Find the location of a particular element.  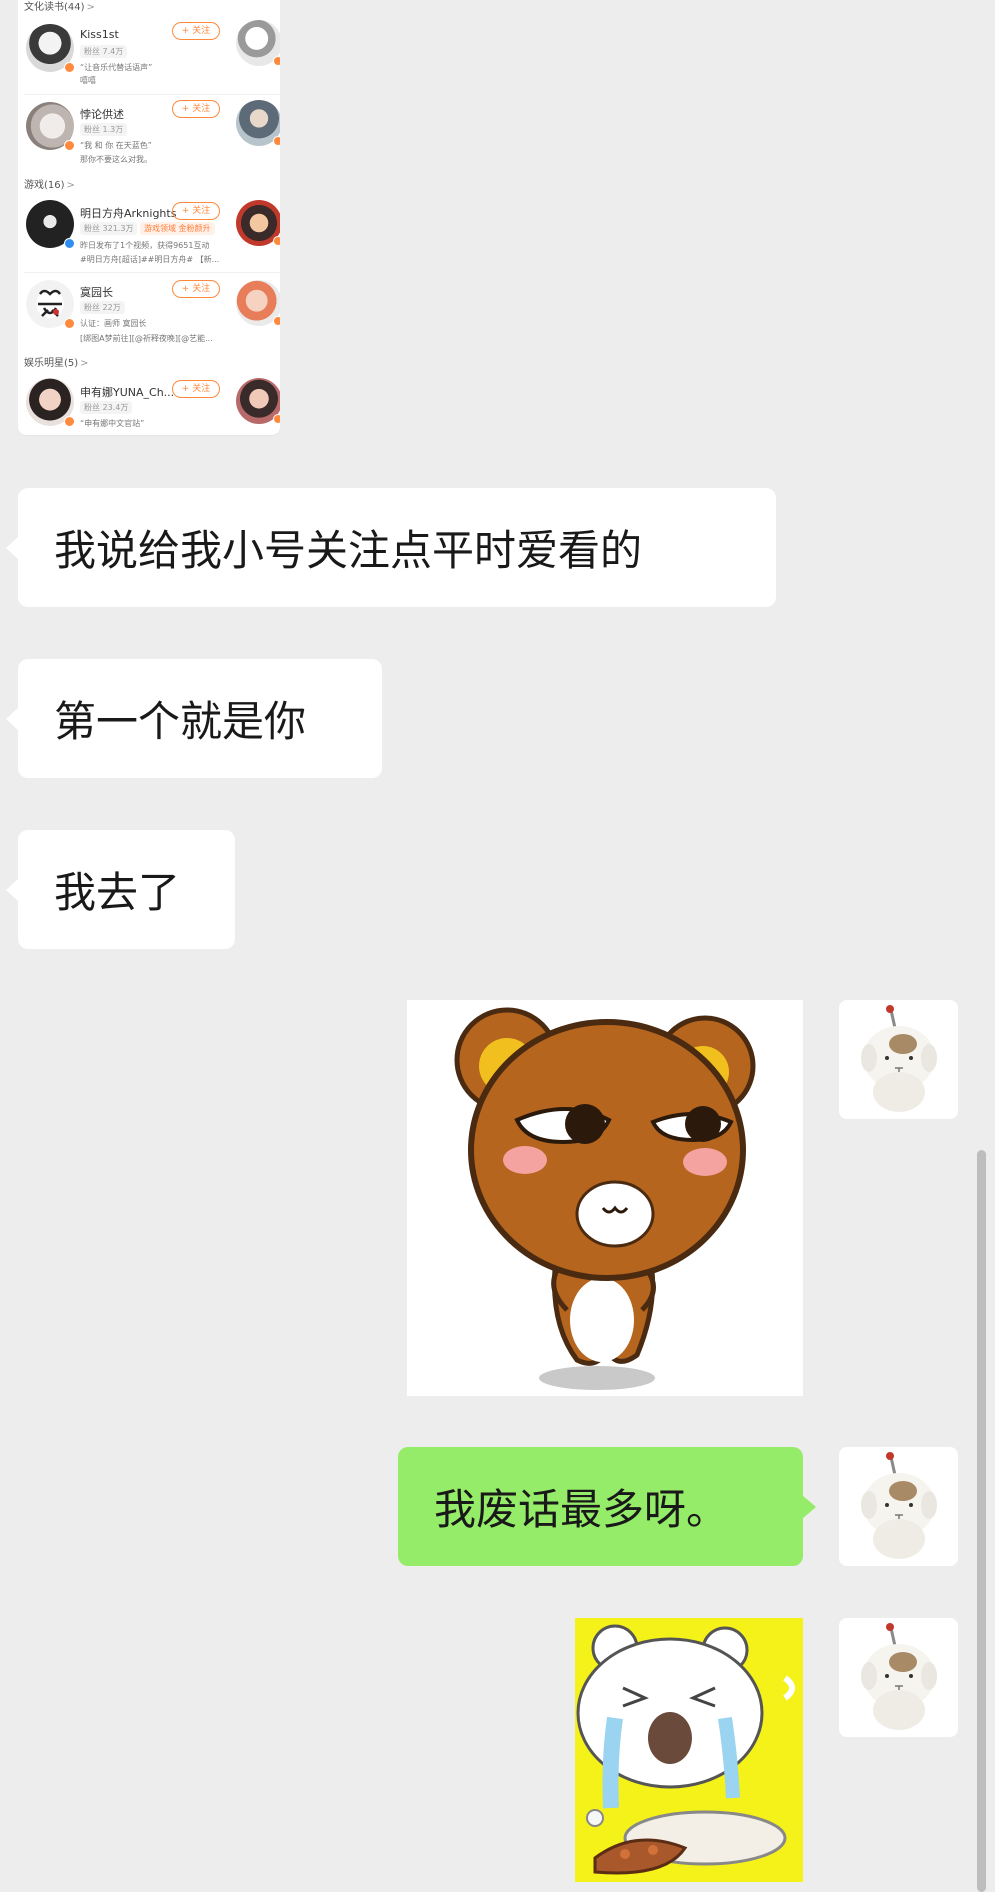

crying-bear-sticker is located at coordinates (689, 1750).